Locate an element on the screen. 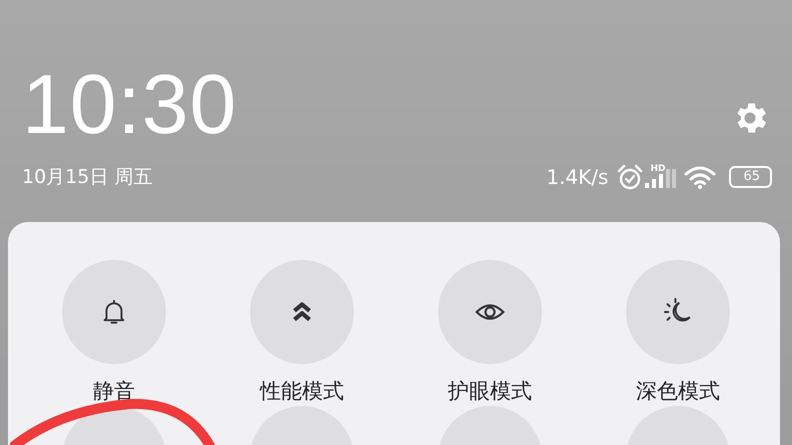 The width and height of the screenshot is (792, 445). tile-label: 性能模式 is located at coordinates (302, 391).